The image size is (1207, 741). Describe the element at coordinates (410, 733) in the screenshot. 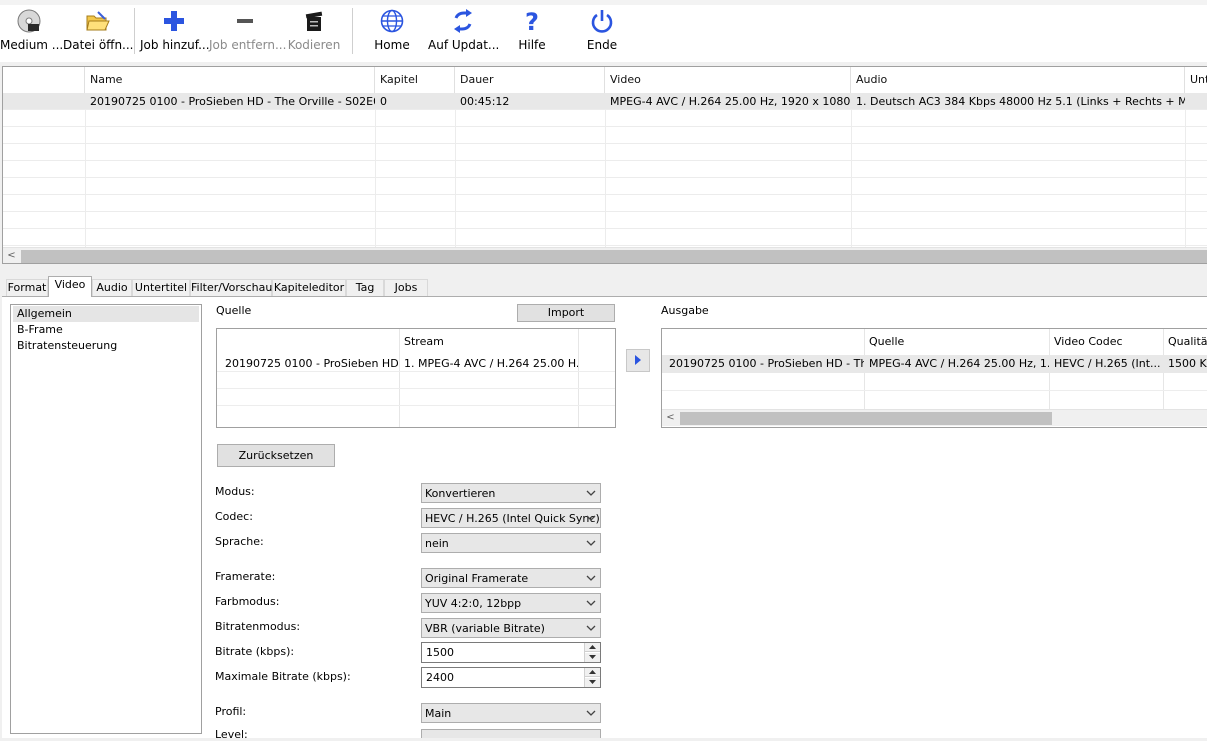

I see `level-row-clip: Level:` at that location.